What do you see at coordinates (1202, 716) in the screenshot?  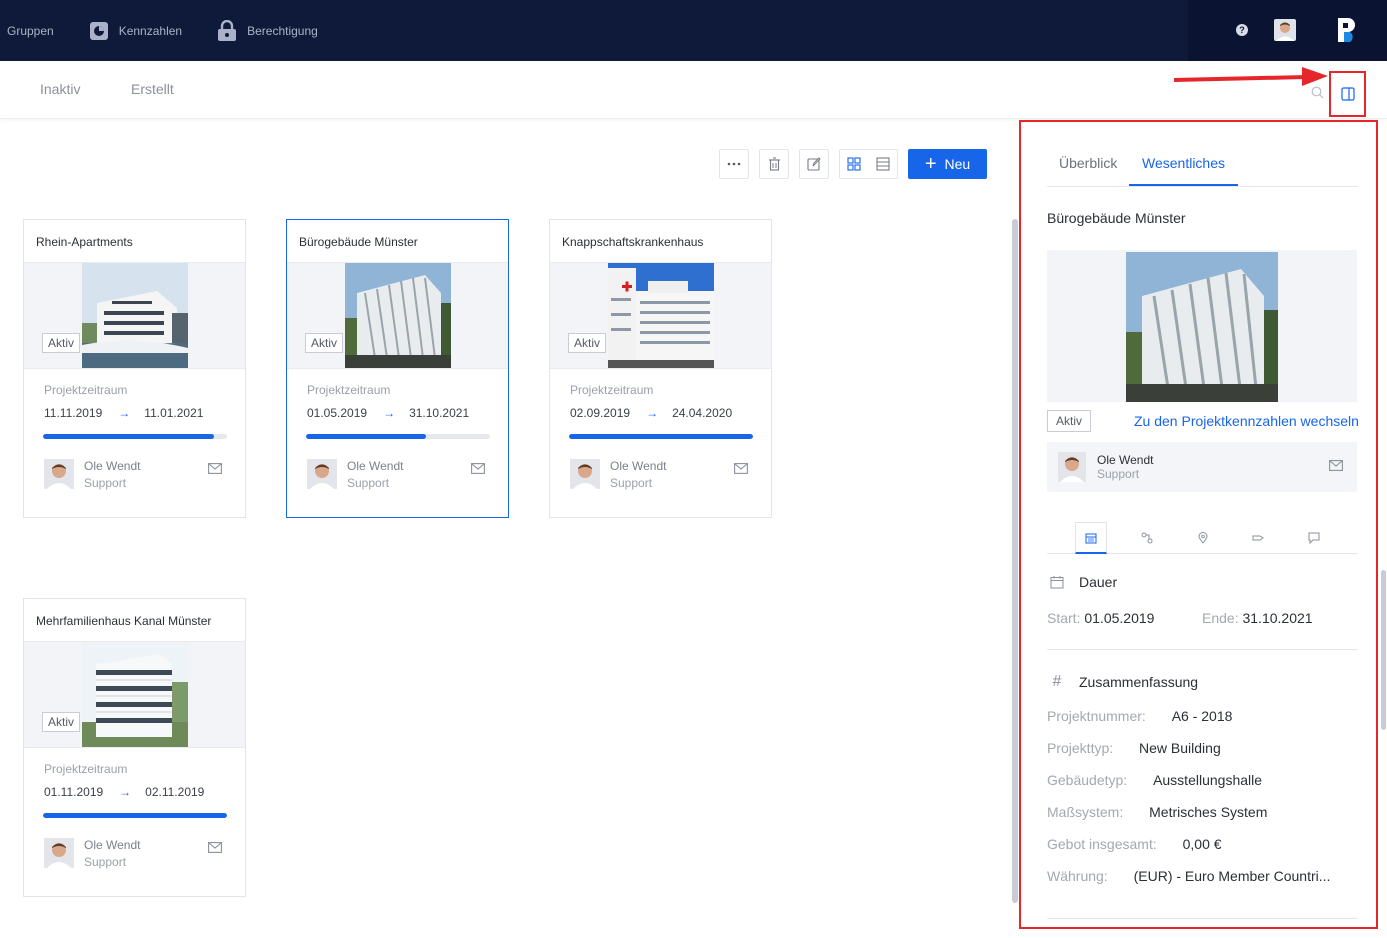 I see `summary-value: A6 - 2018` at bounding box center [1202, 716].